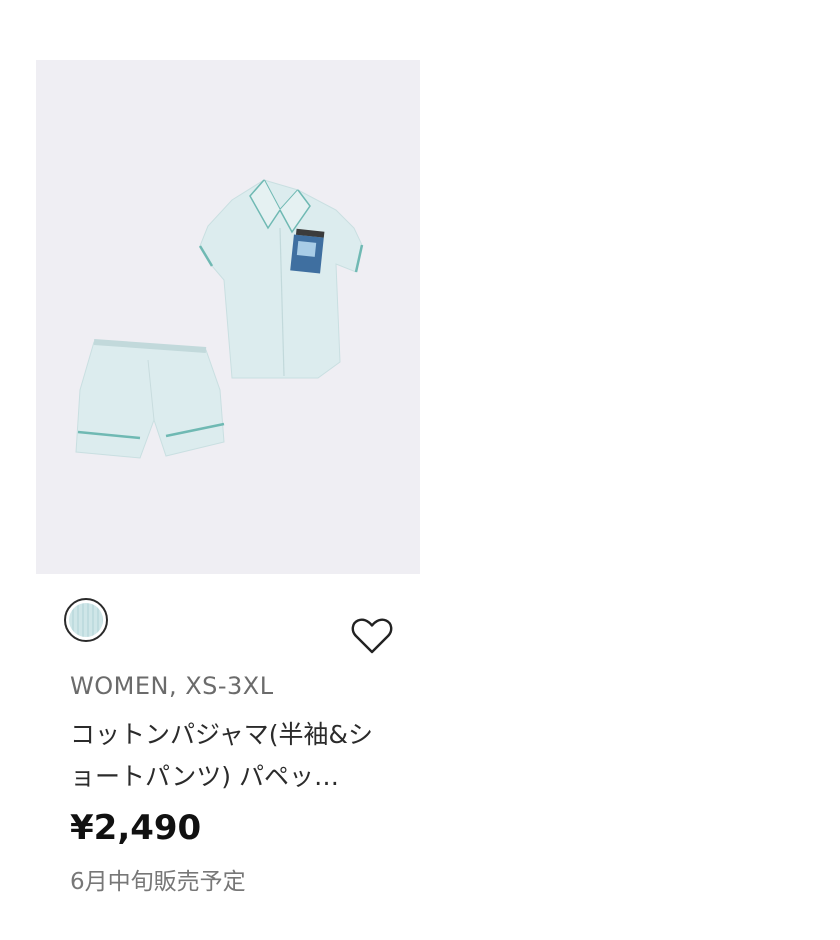 The image size is (840, 940). What do you see at coordinates (150, 399) in the screenshot?
I see `shorts` at bounding box center [150, 399].